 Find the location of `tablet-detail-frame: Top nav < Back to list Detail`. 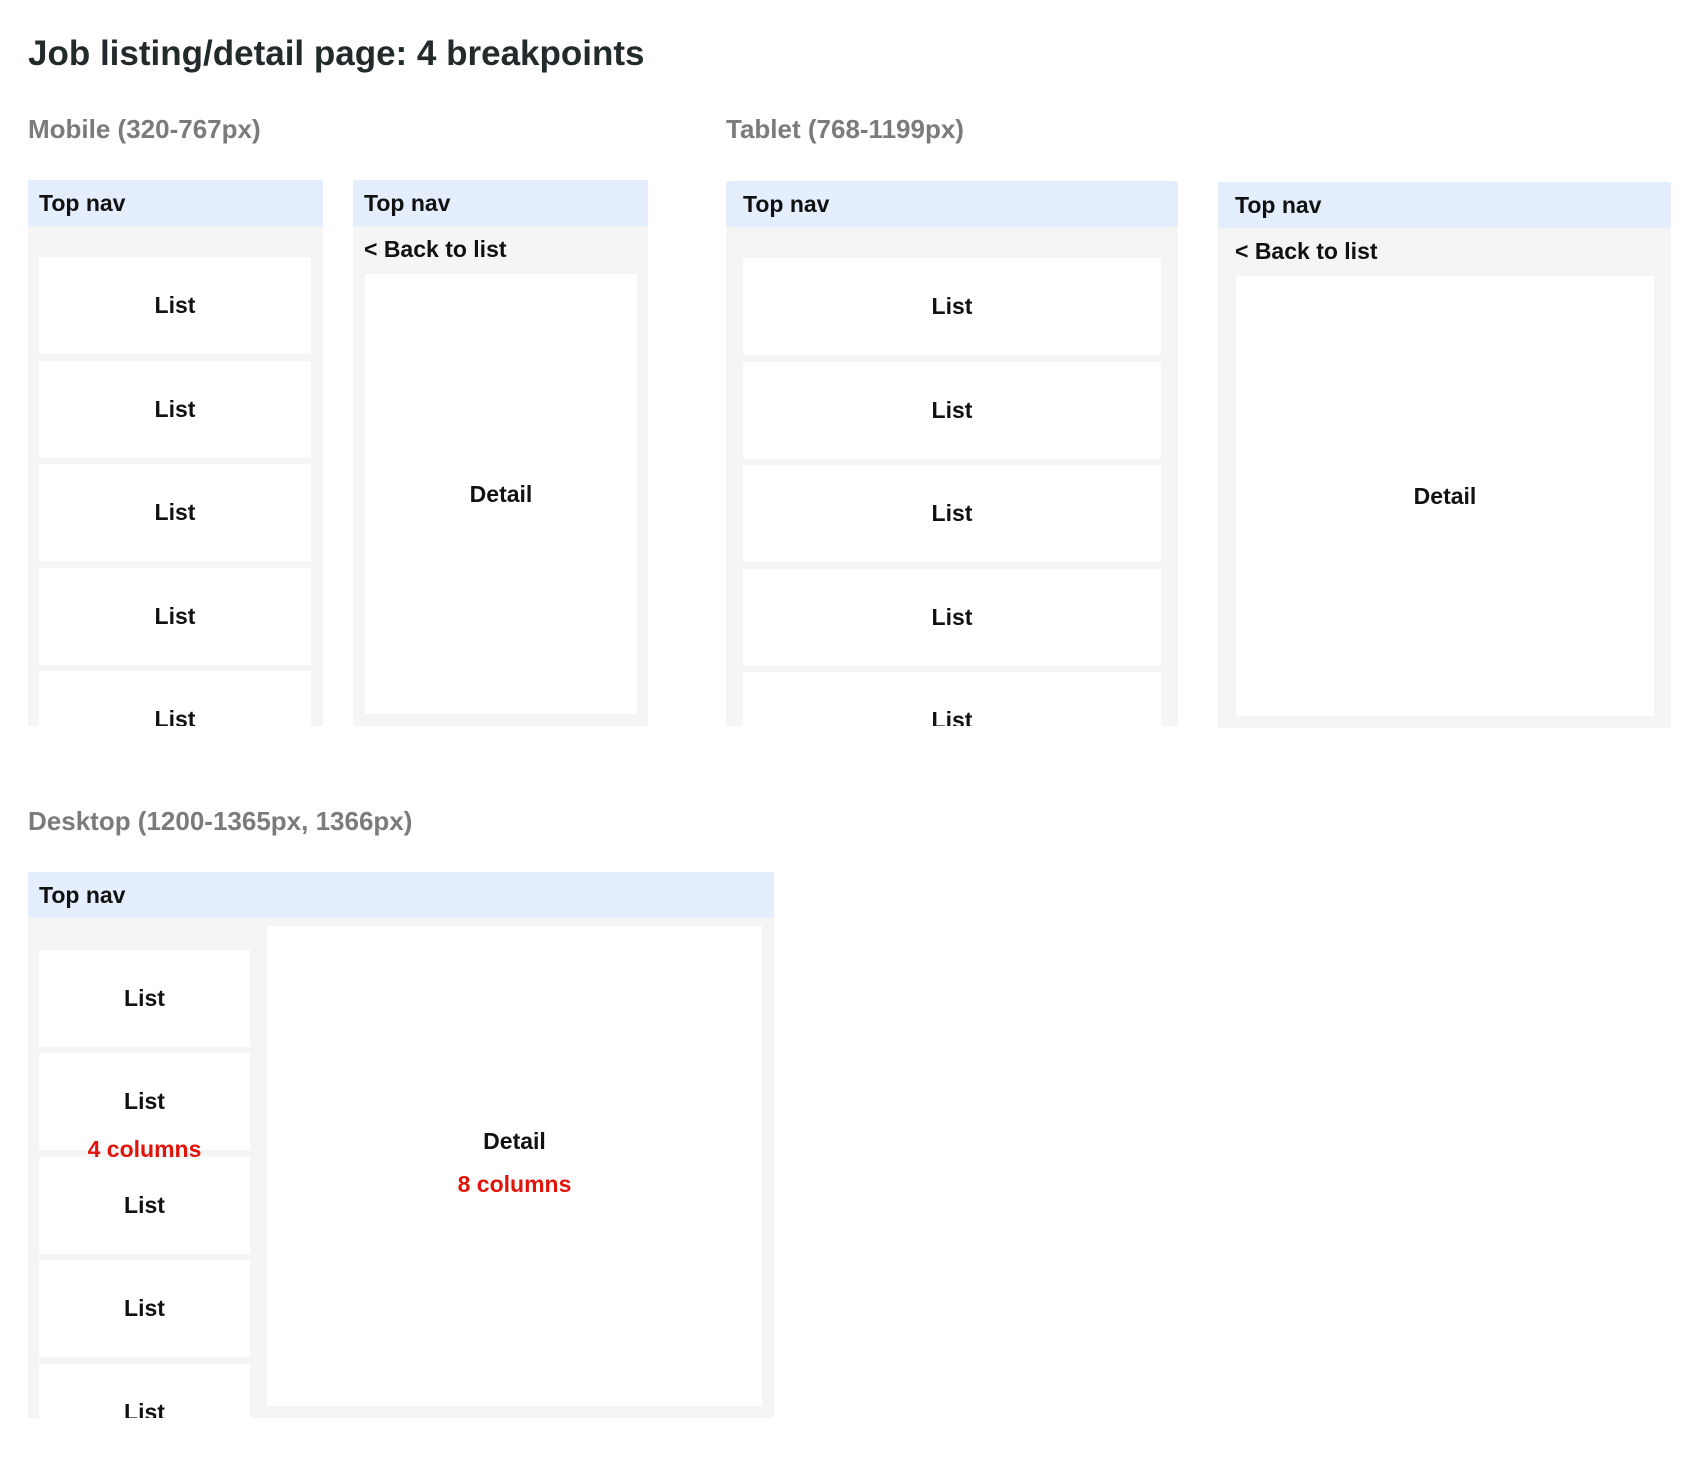

tablet-detail-frame: Top nav < Back to list Detail is located at coordinates (1444, 455).